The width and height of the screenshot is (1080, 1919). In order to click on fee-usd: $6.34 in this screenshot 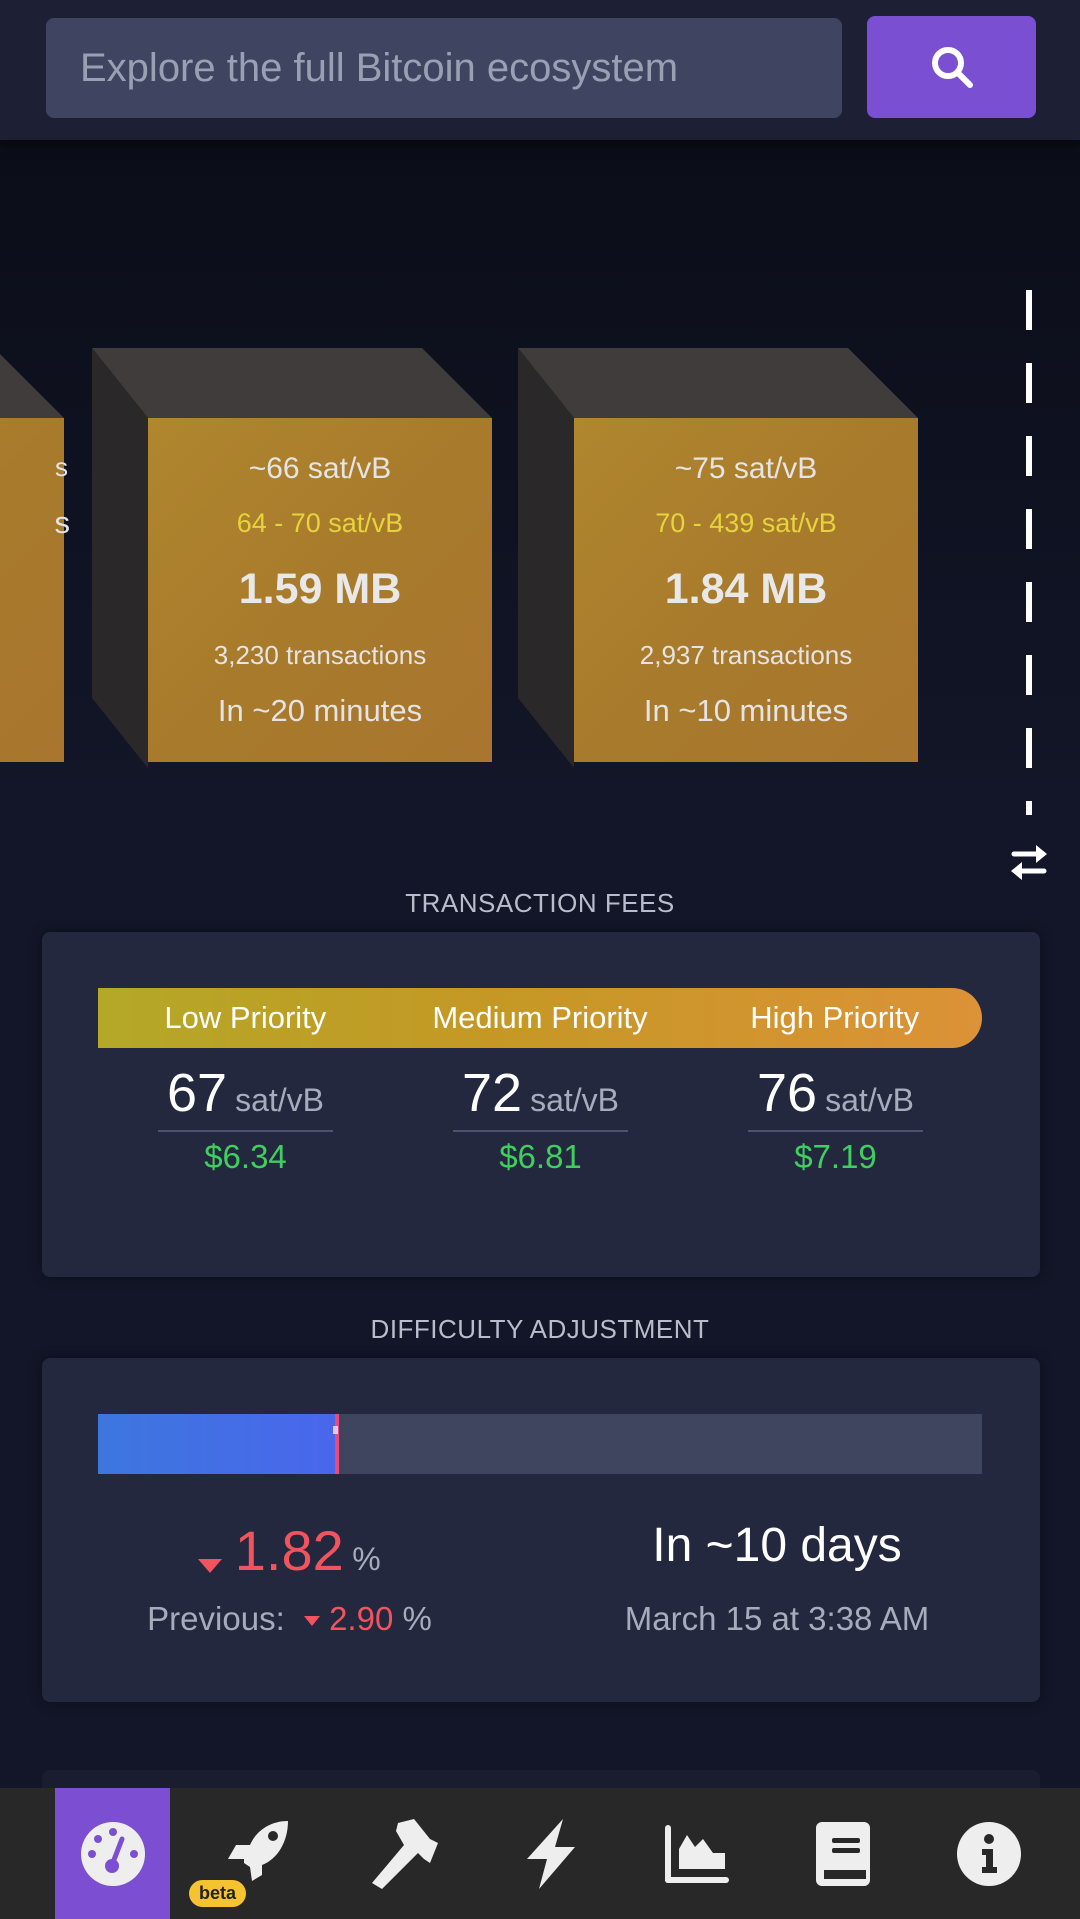, I will do `click(245, 1156)`.